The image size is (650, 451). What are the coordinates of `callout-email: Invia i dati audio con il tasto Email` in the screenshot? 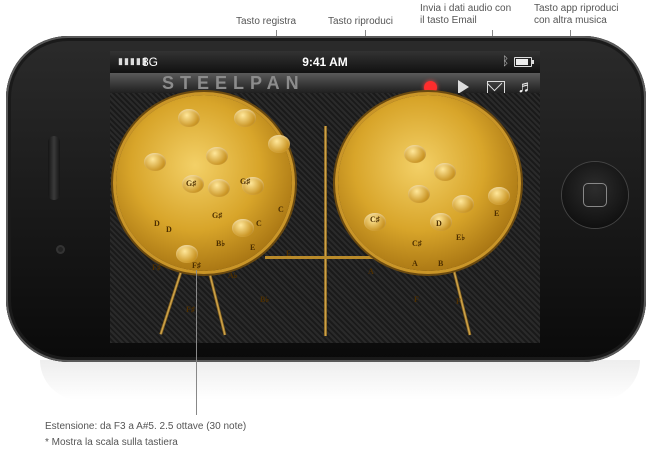 It's located at (465, 15).